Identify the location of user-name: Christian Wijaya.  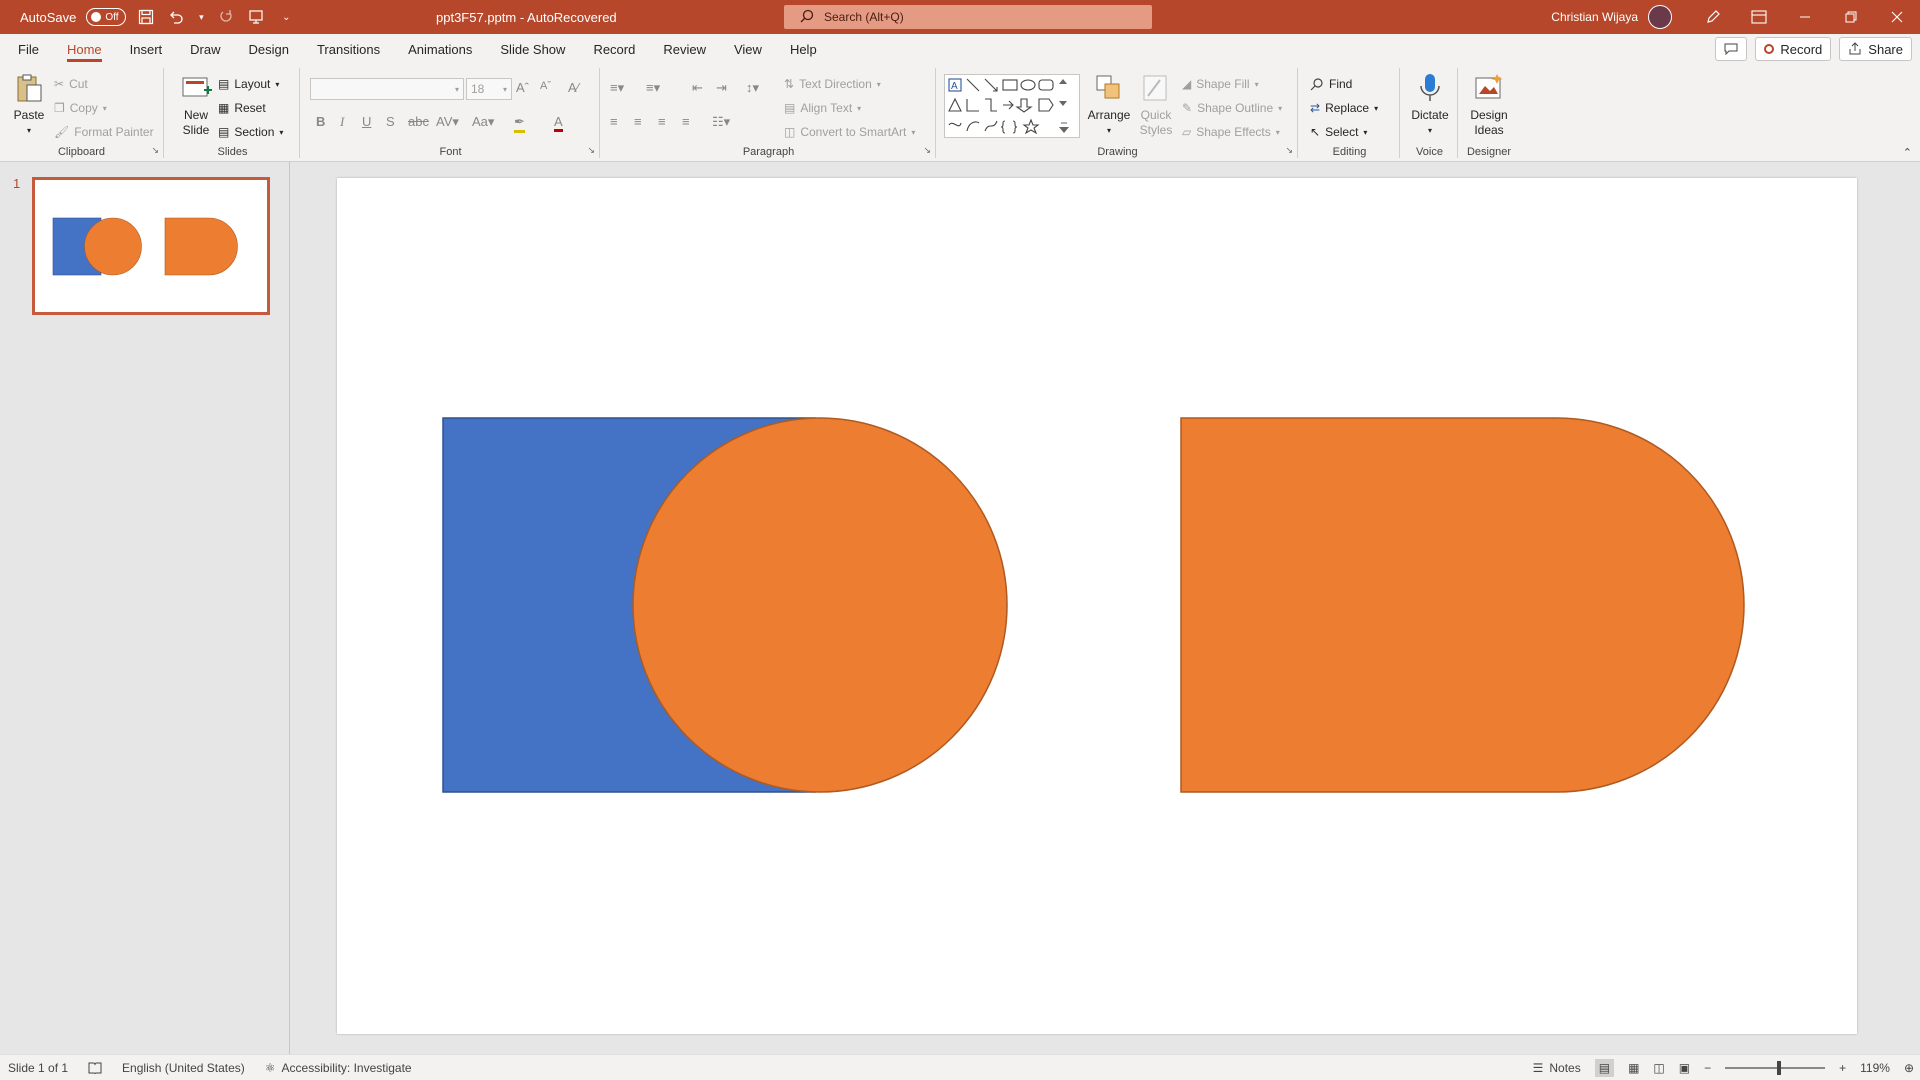
(1594, 17).